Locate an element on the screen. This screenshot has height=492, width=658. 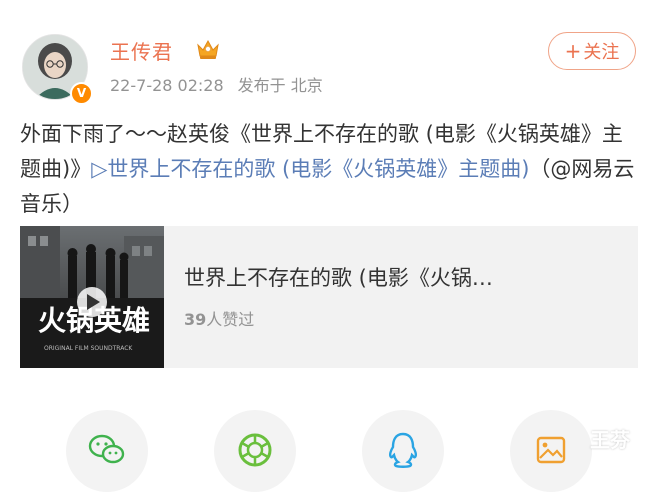
plus-icon: + is located at coordinates (573, 51).